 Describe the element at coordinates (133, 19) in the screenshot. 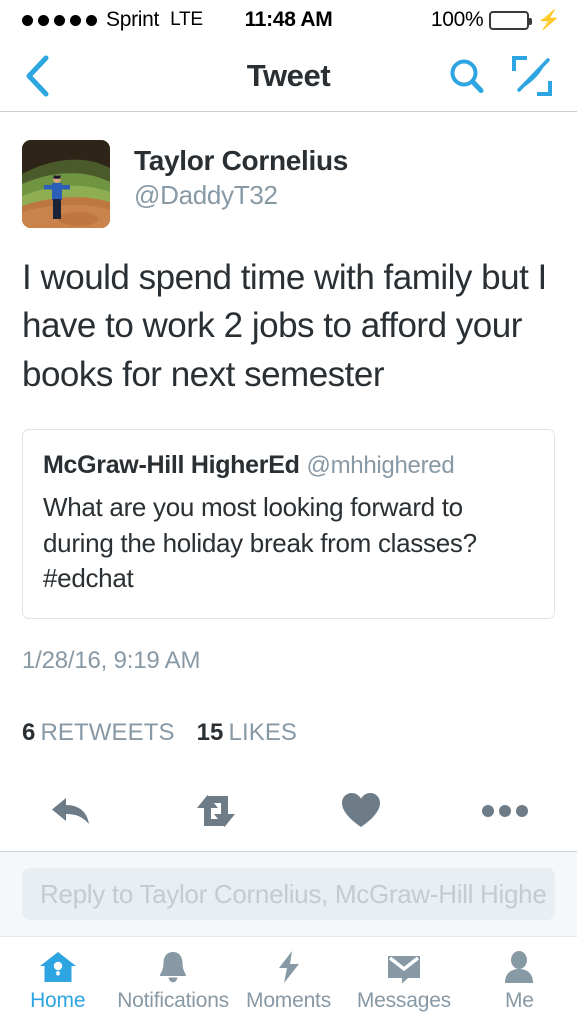

I see `carrier-label: Sprint` at that location.